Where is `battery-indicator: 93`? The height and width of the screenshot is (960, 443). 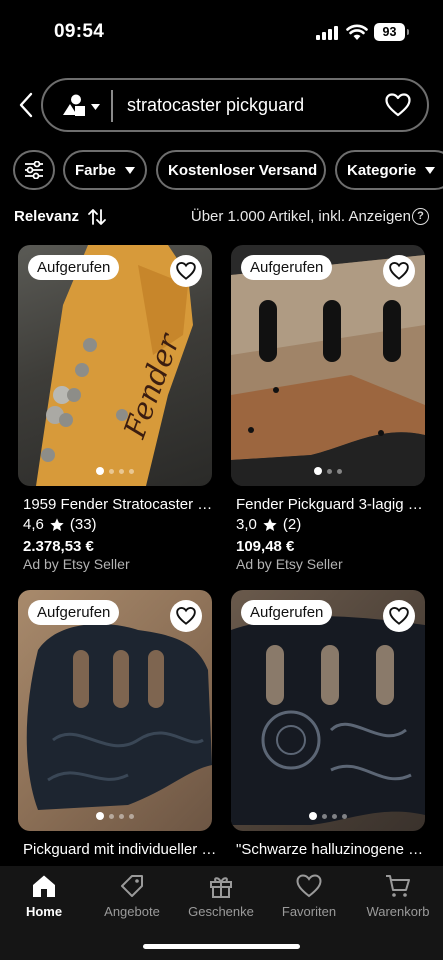 battery-indicator: 93 is located at coordinates (391, 32).